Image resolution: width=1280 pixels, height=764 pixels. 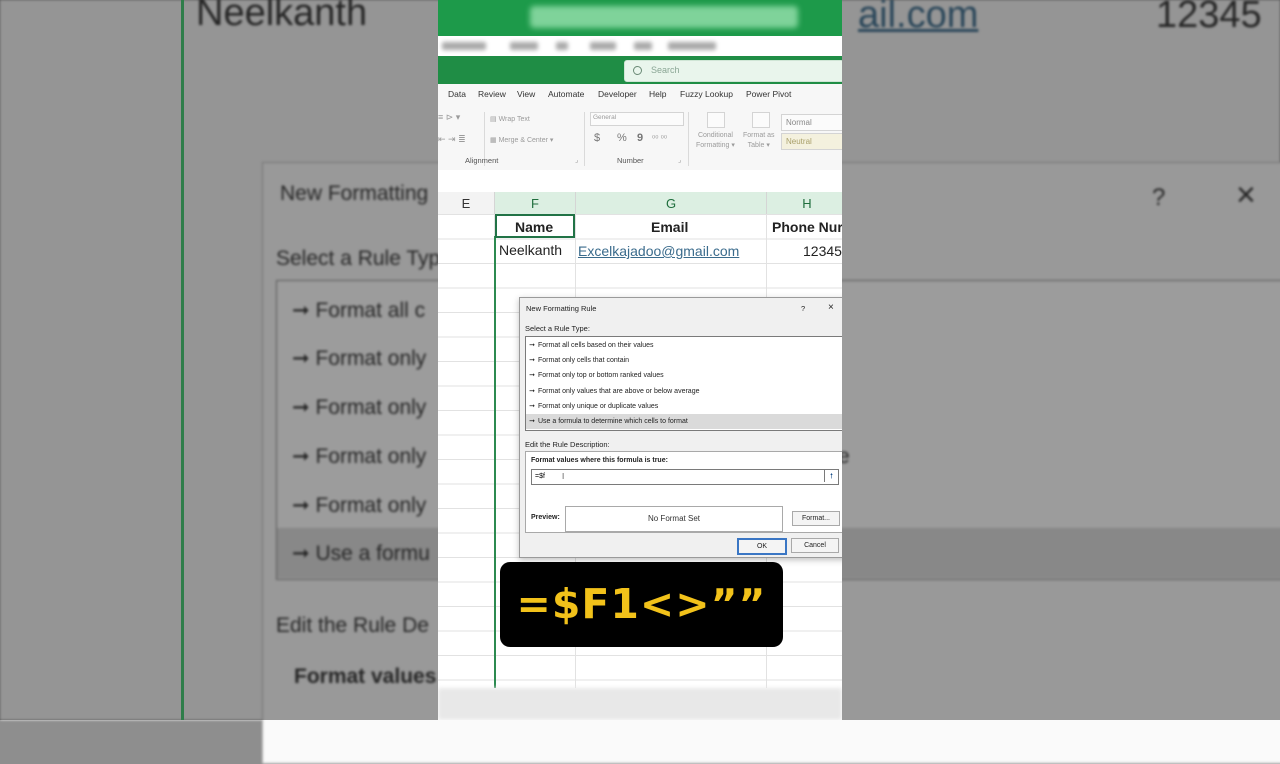 I want to click on decimal-buttons: ⁰⁰ ⁰⁰, so click(x=659, y=138).